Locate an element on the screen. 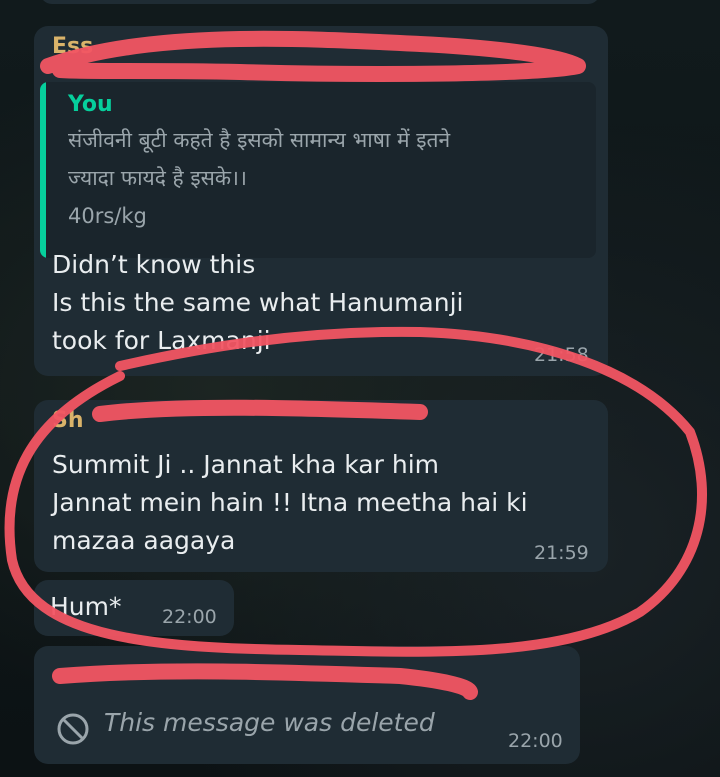 The width and height of the screenshot is (720, 777). message-text-line-2: Is this the same what Hanumanji is located at coordinates (258, 302).